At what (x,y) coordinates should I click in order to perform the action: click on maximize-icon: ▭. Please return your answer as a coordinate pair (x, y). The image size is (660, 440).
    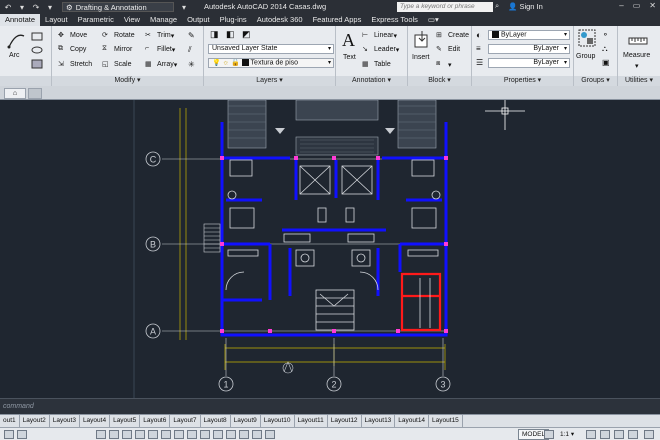
    Looking at the image, I should click on (637, 5).